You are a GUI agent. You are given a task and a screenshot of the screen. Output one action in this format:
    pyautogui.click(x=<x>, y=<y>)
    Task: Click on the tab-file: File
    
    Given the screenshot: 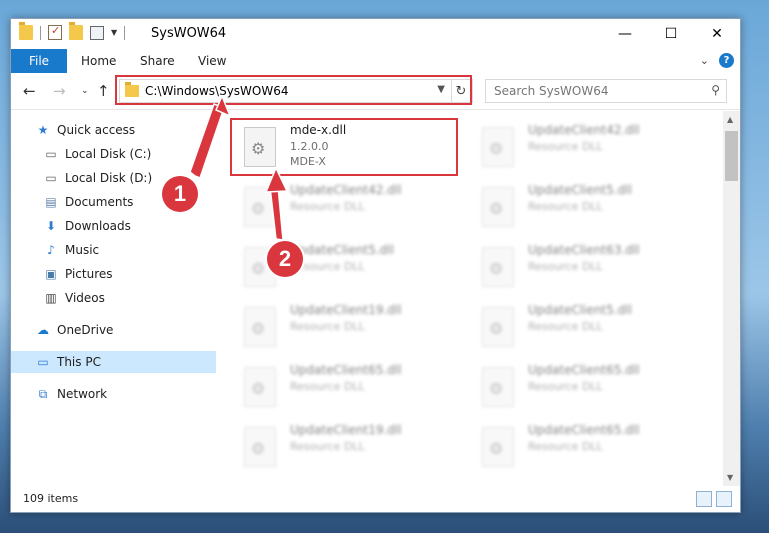 What is the action you would take?
    pyautogui.click(x=39, y=61)
    